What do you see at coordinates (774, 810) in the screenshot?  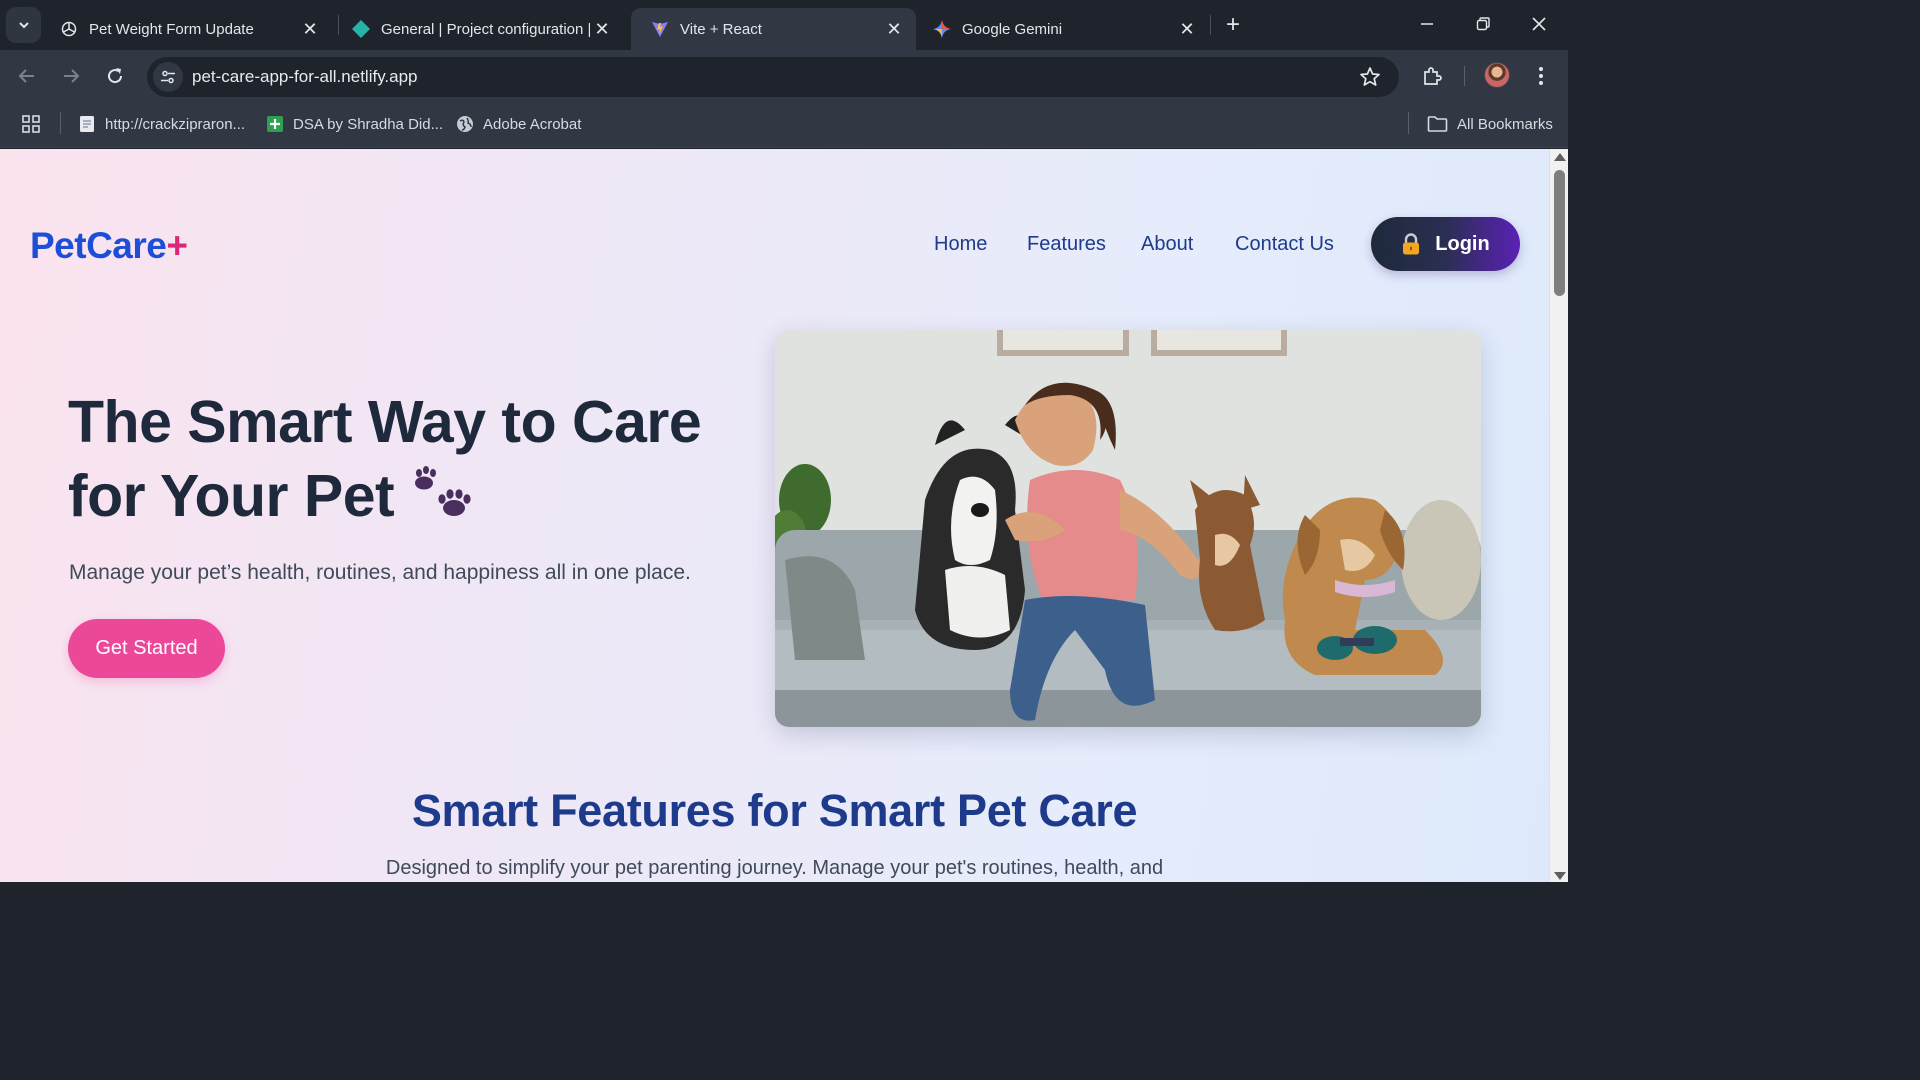 I see `features-title: Smart Features for Smart Pet Care` at bounding box center [774, 810].